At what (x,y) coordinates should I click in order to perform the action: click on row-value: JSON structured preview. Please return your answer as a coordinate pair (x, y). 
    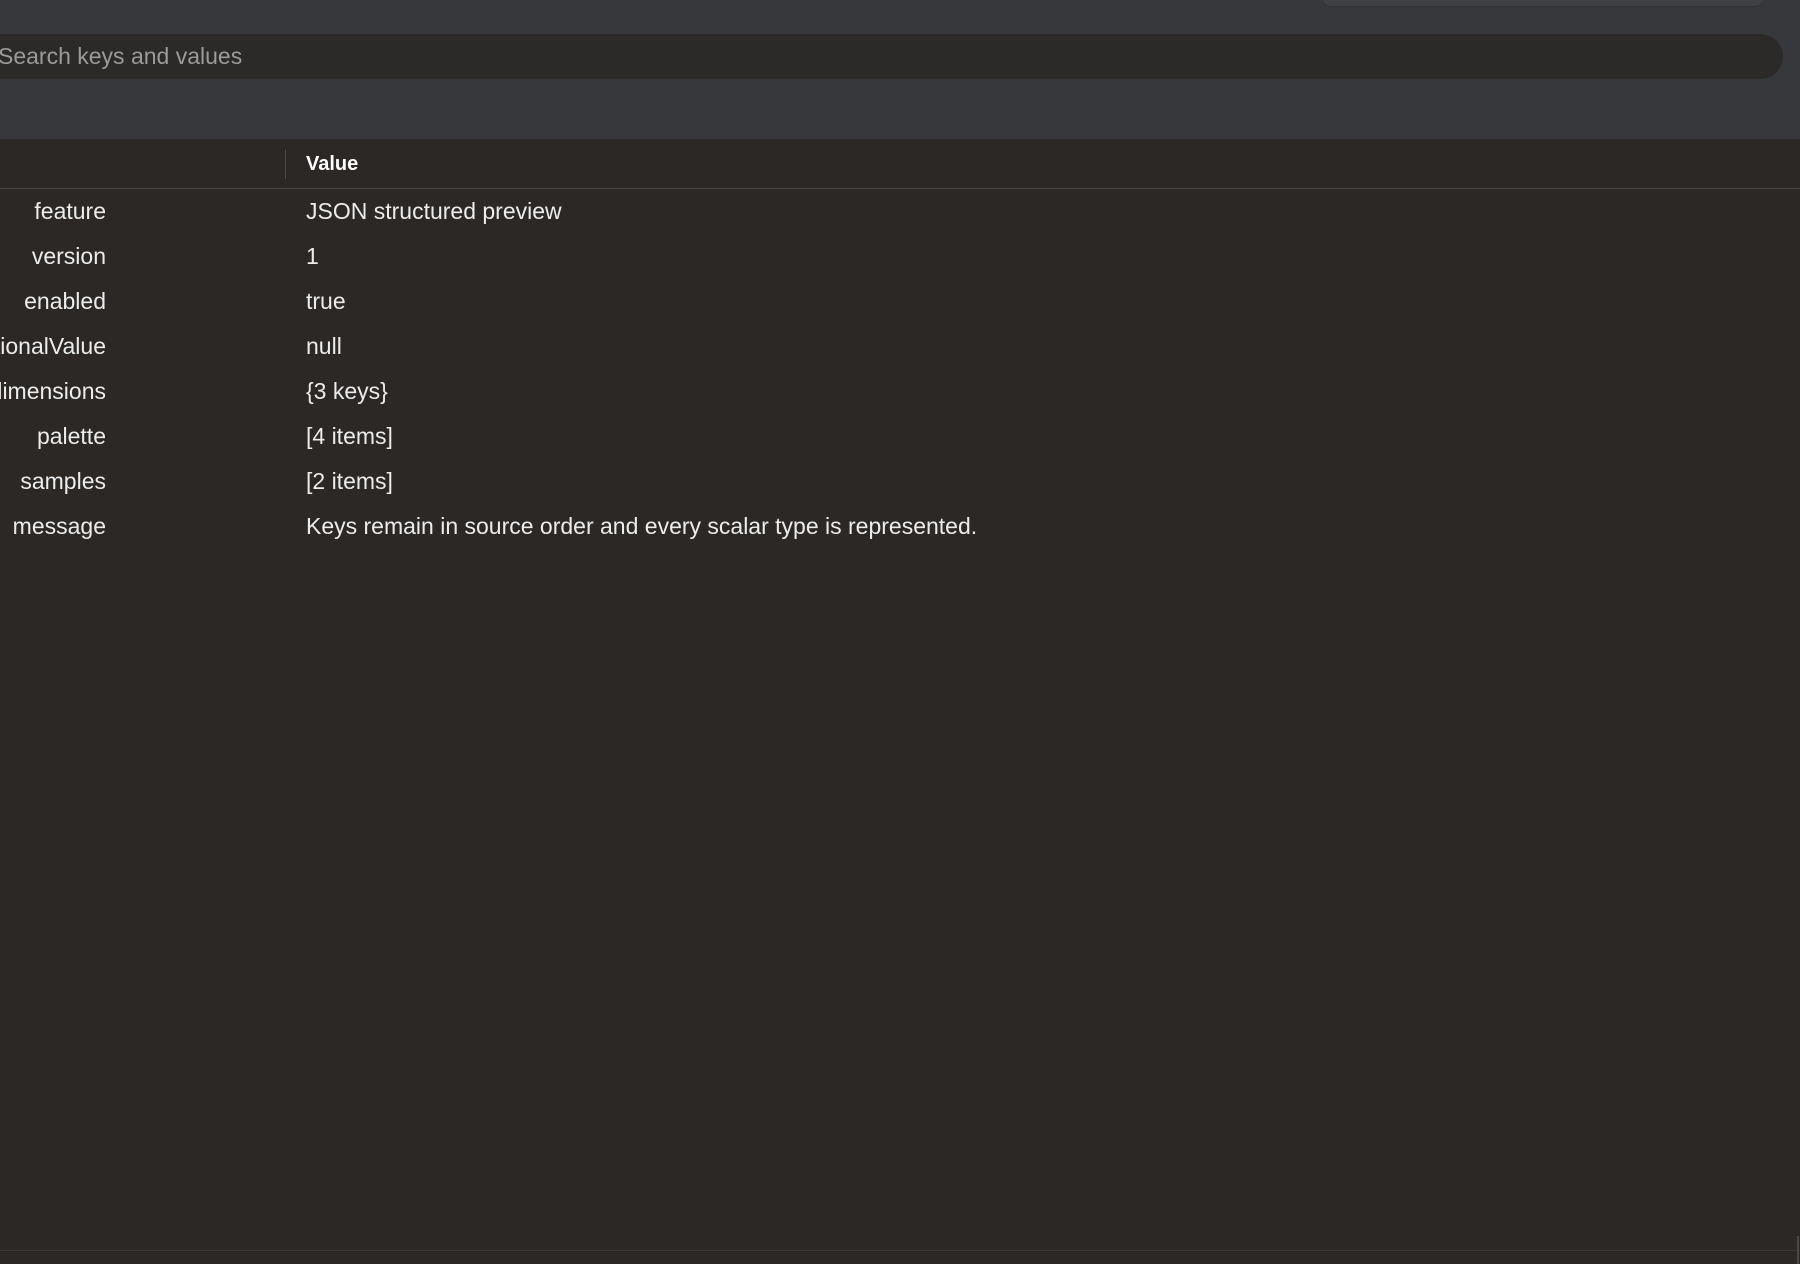
    Looking at the image, I should click on (434, 211).